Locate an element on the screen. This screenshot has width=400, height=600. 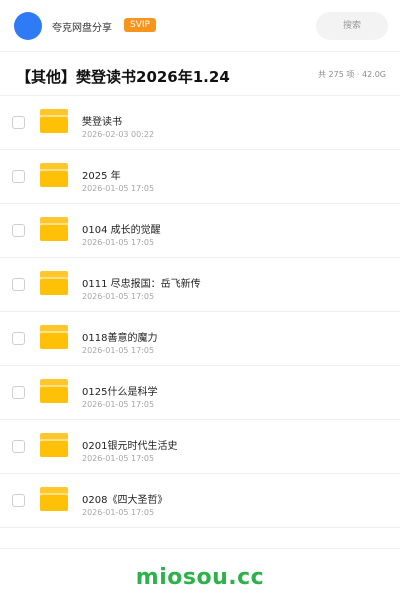
list-item: 0104 成长的觉醒 2026-01-05 17:05 is located at coordinates (200, 231).